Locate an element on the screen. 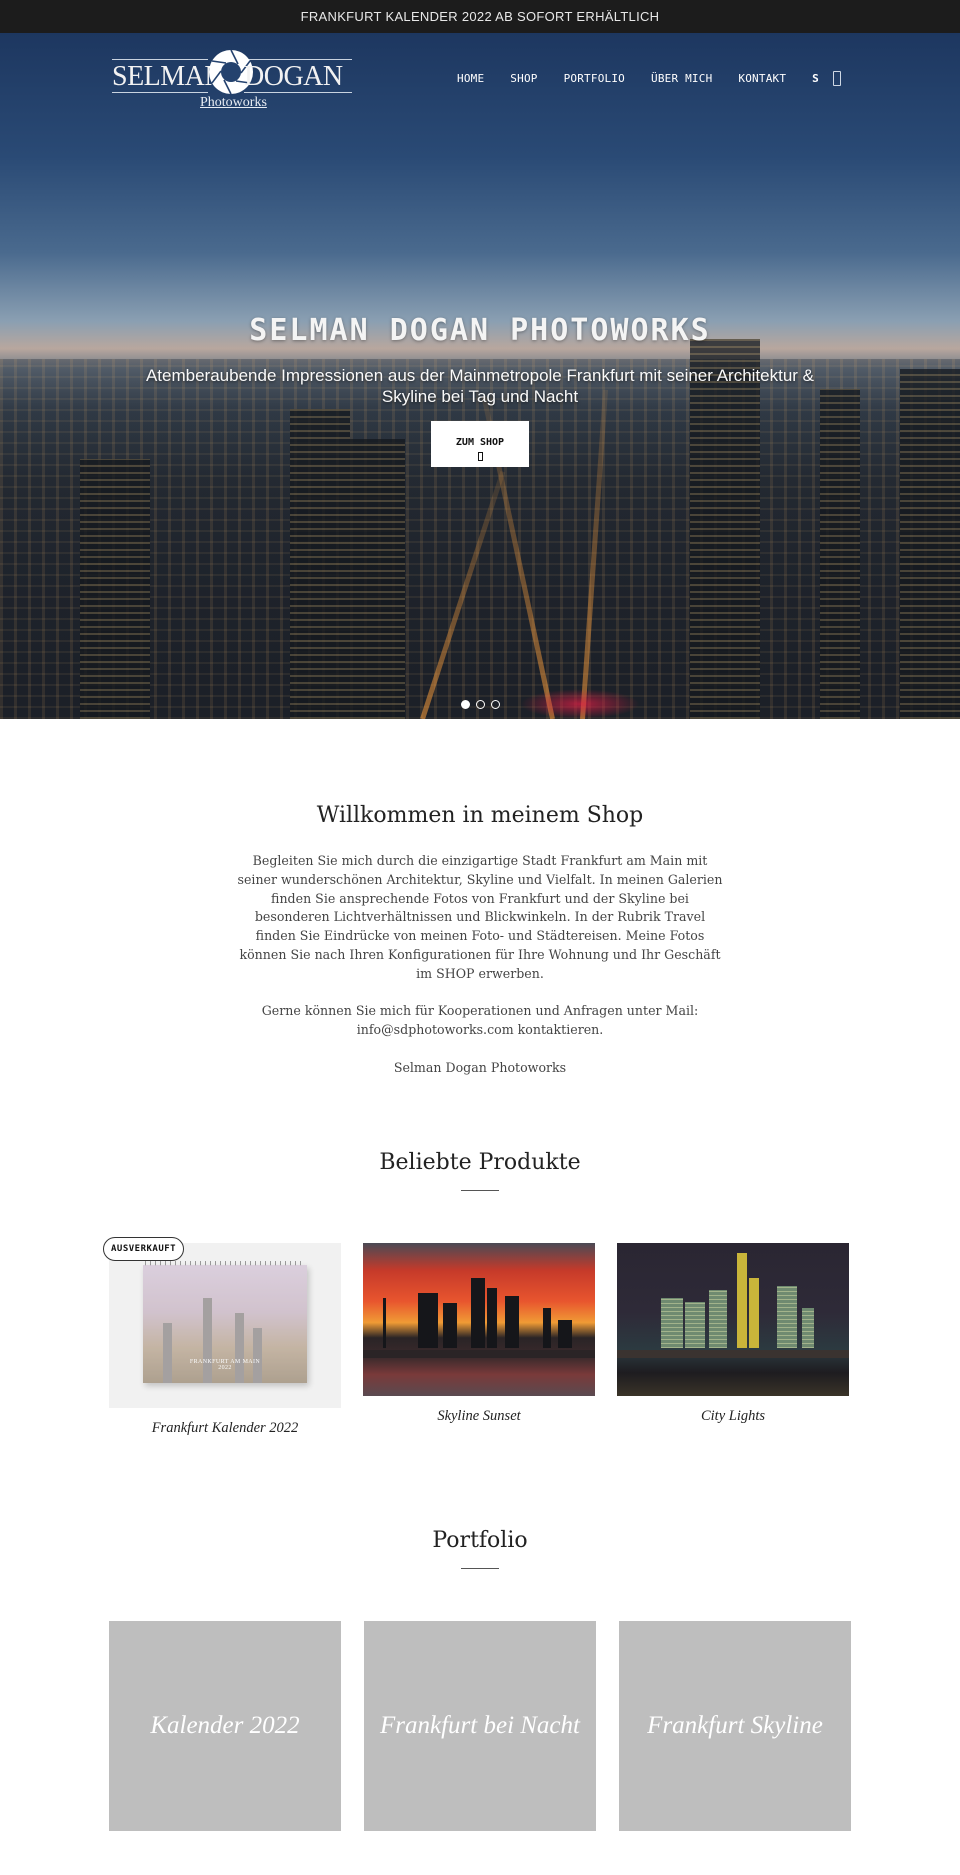 The width and height of the screenshot is (960, 1875). calendar-caption-year: 2022 is located at coordinates (225, 1368).